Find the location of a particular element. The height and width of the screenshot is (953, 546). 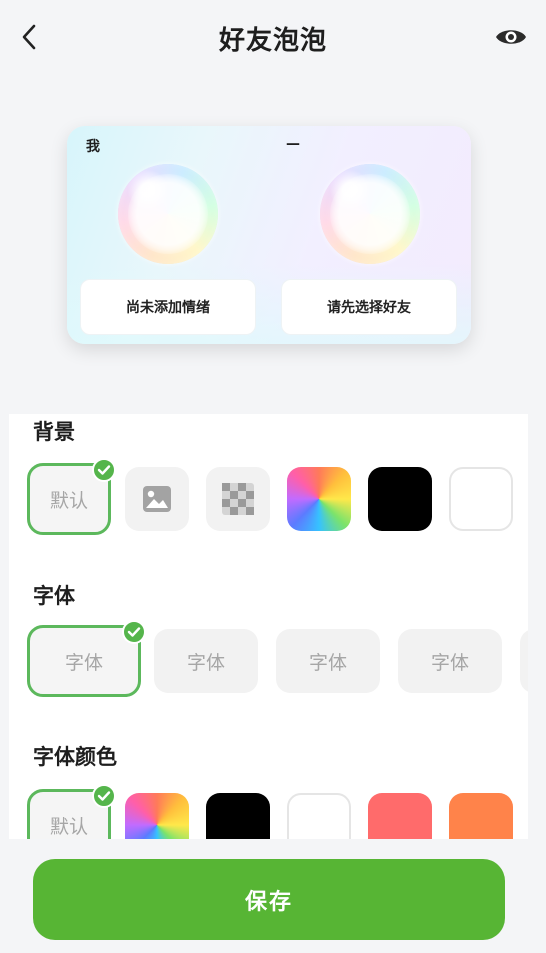

transparent-grid-icon is located at coordinates (238, 499).